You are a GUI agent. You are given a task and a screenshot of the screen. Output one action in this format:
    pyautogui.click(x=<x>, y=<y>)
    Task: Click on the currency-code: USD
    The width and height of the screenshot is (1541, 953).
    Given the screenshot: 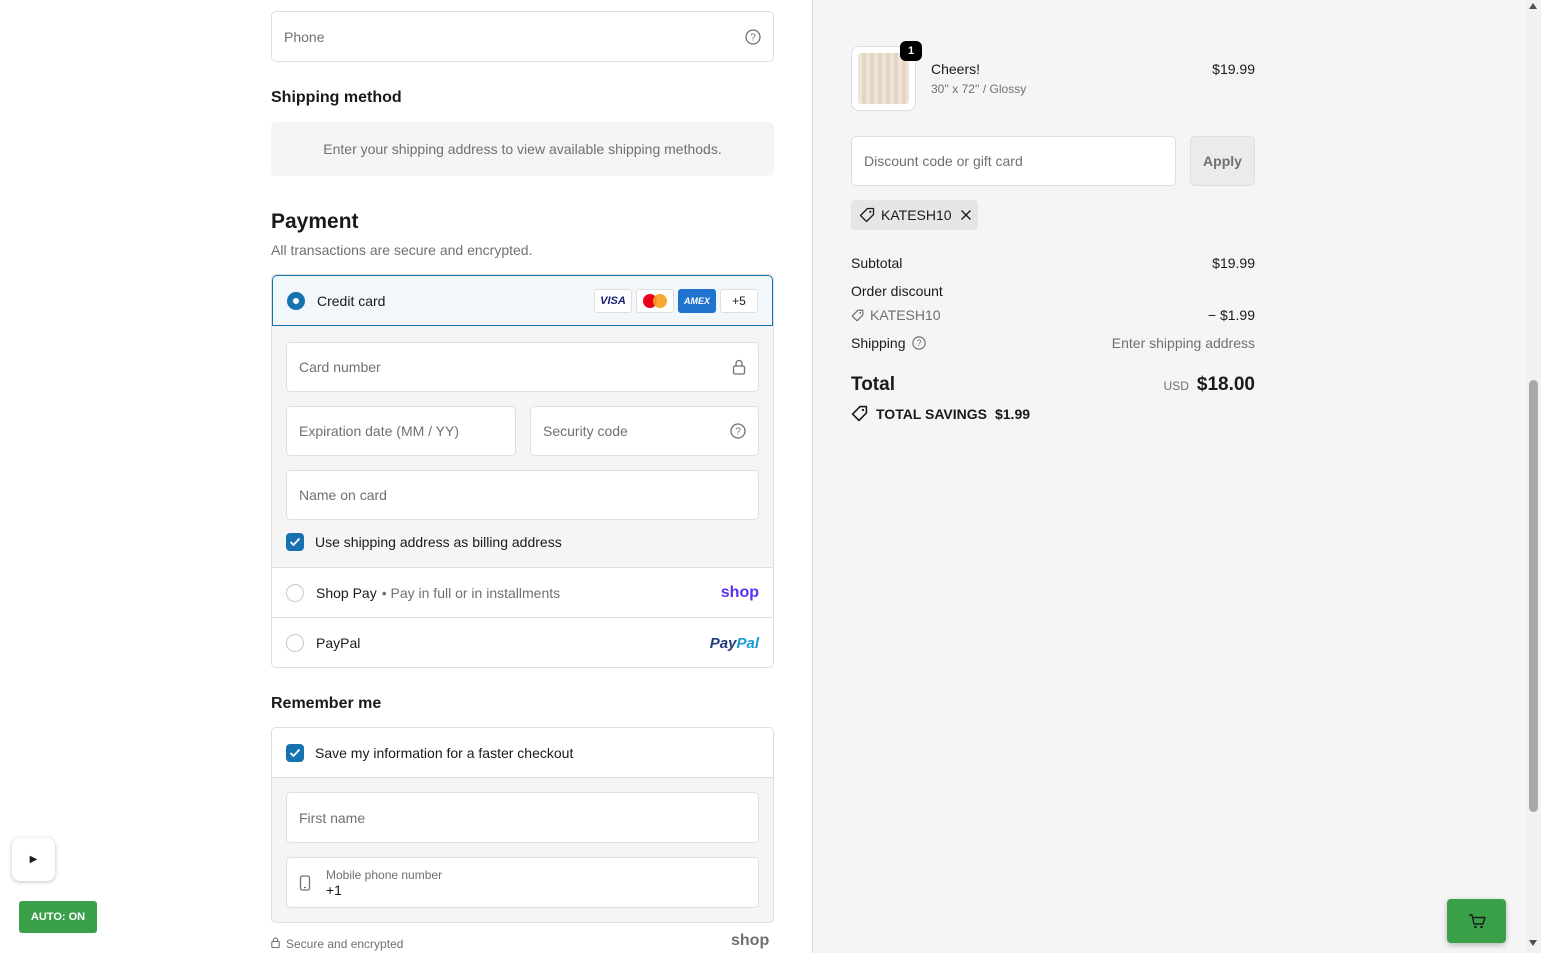 What is the action you would take?
    pyautogui.click(x=1176, y=386)
    